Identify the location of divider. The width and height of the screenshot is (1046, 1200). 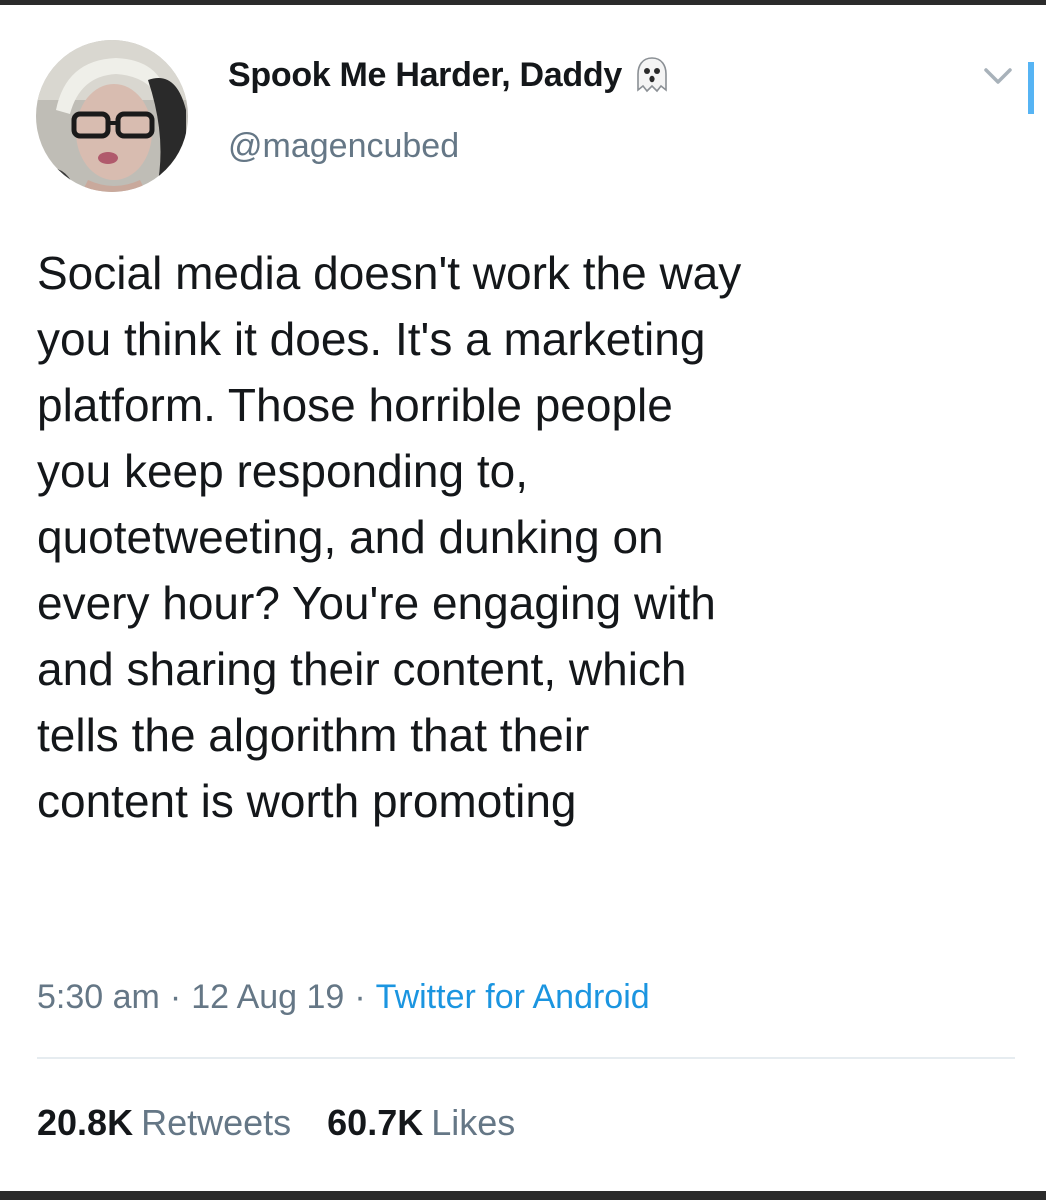
(526, 1058).